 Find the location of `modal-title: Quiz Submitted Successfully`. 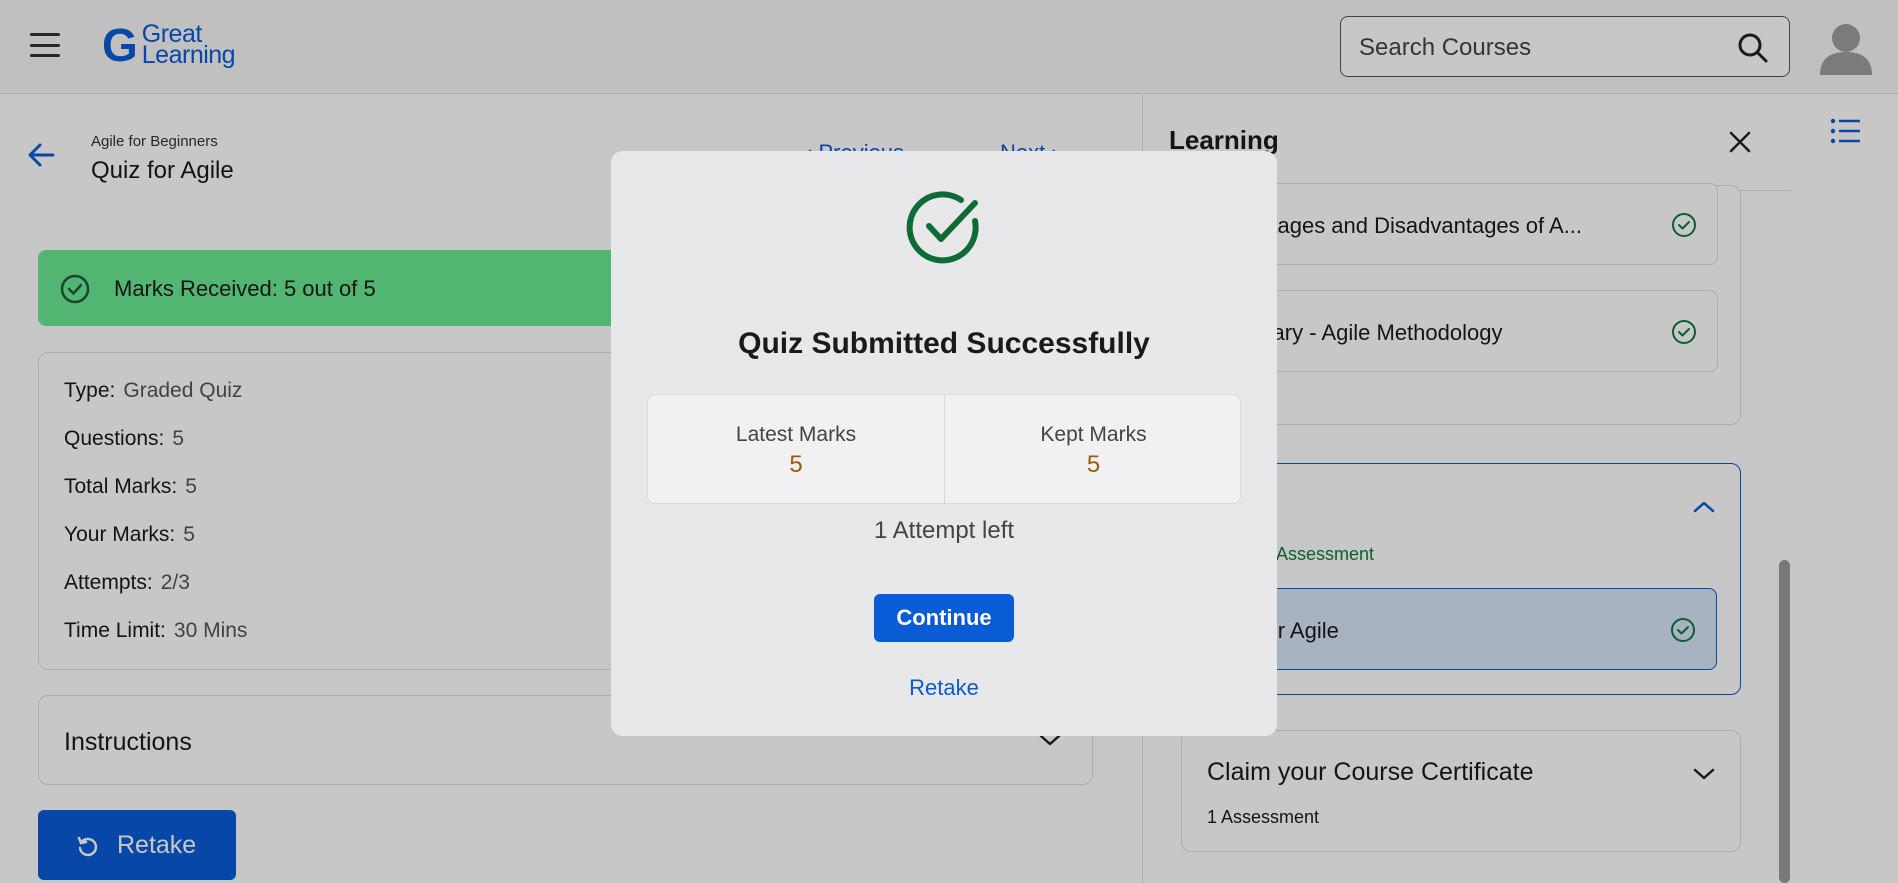

modal-title: Quiz Submitted Successfully is located at coordinates (944, 343).